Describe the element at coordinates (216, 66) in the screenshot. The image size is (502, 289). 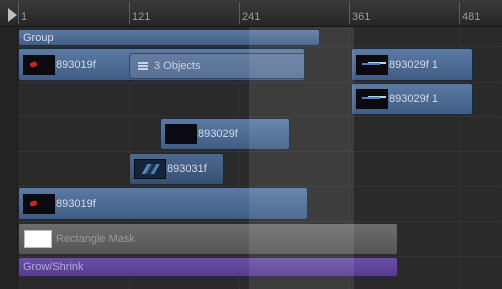
I see `objects-dropzone: 3 Objects 8` at that location.